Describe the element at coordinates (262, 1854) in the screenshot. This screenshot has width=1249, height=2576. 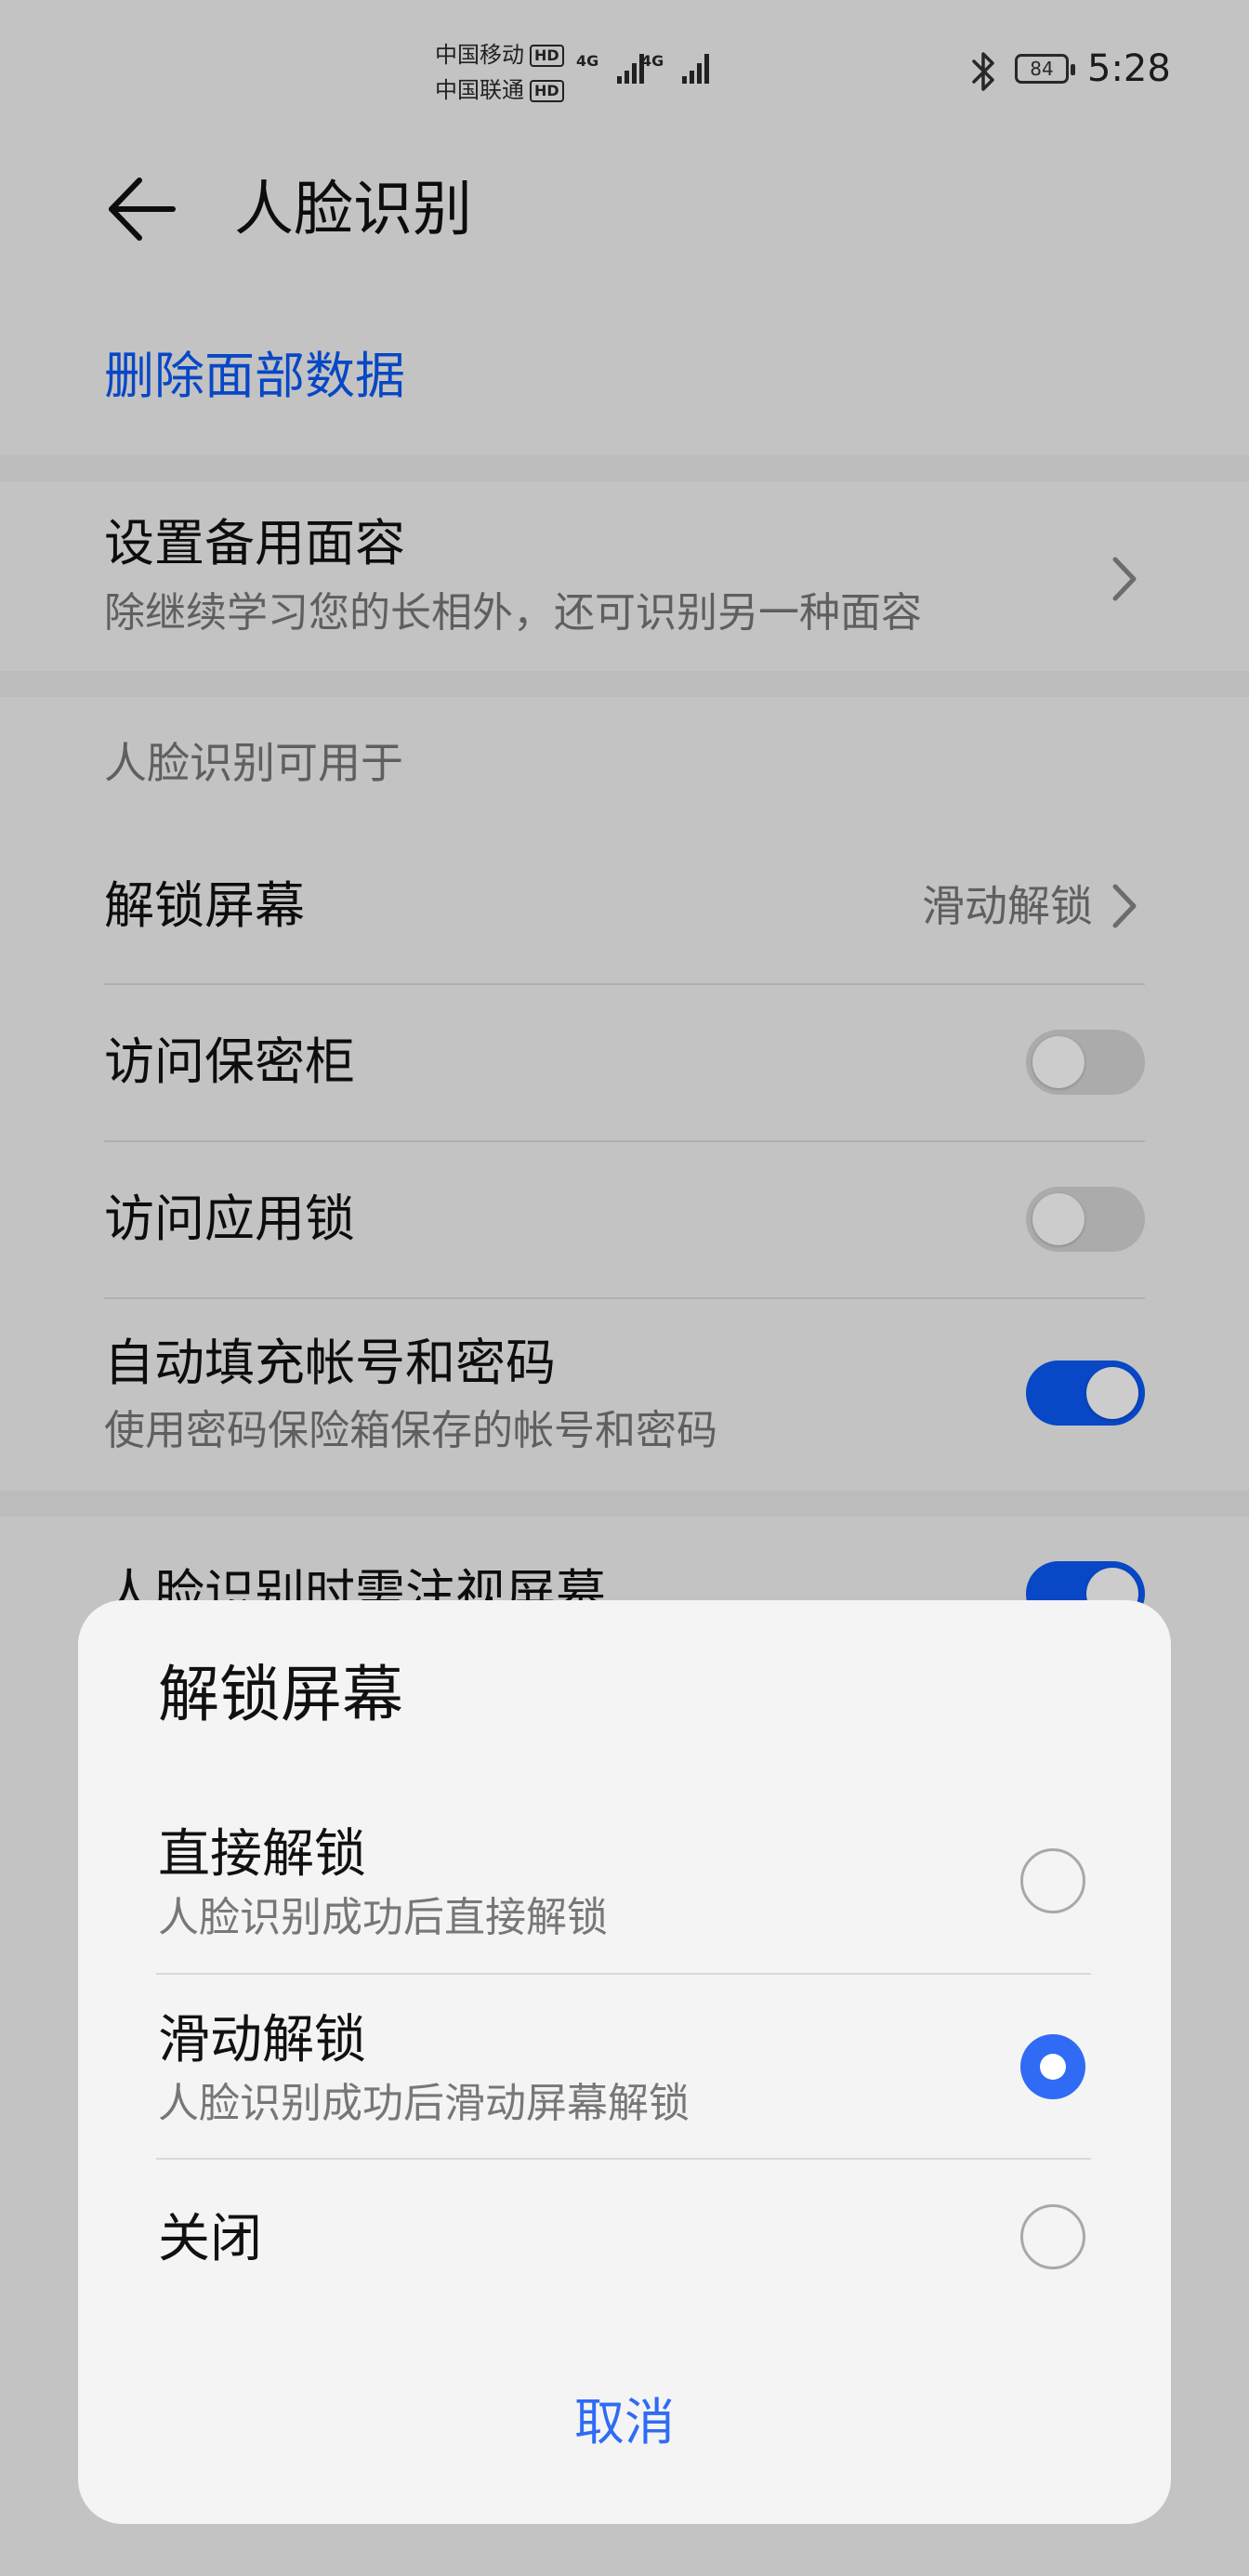
I see `option-title: 直接解锁` at that location.